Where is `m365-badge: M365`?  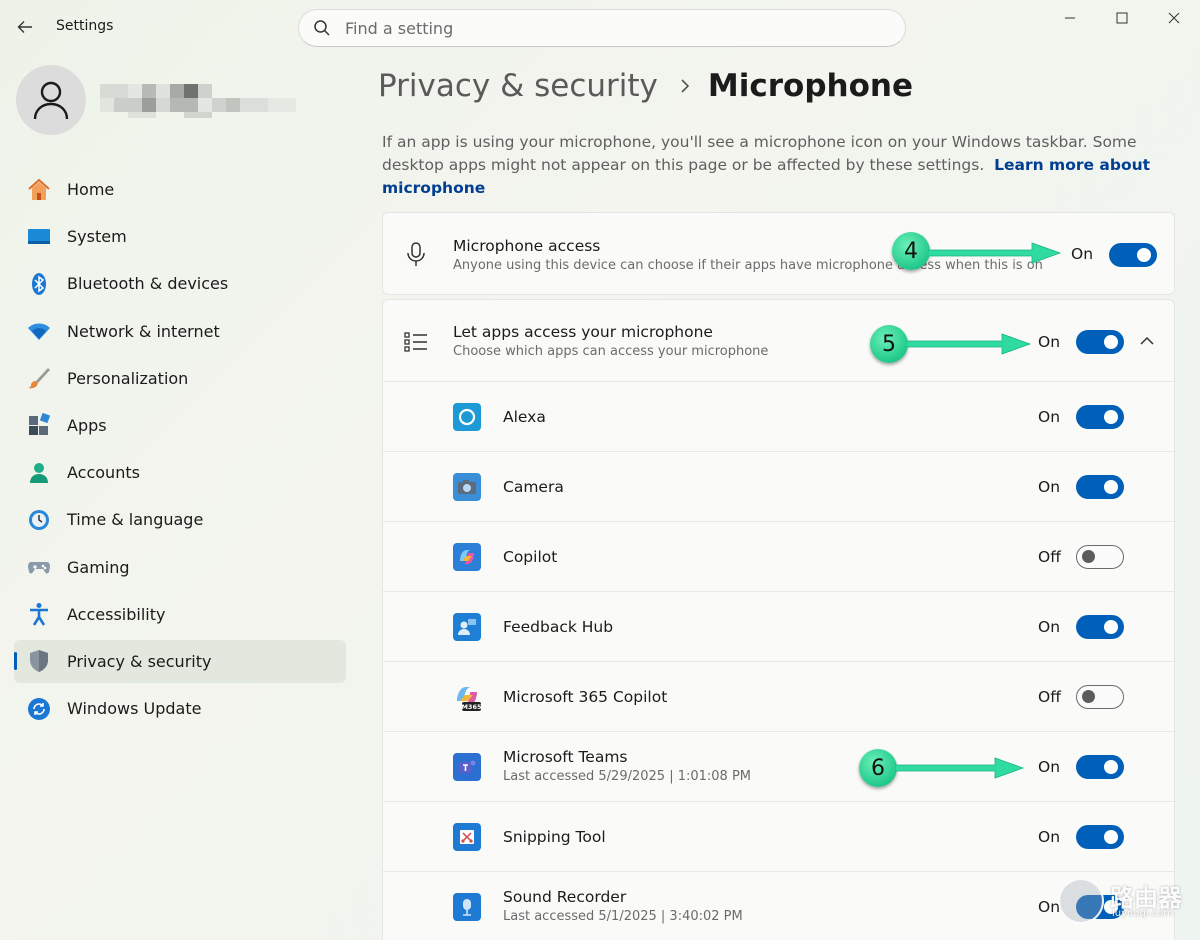 m365-badge: M365 is located at coordinates (471, 707).